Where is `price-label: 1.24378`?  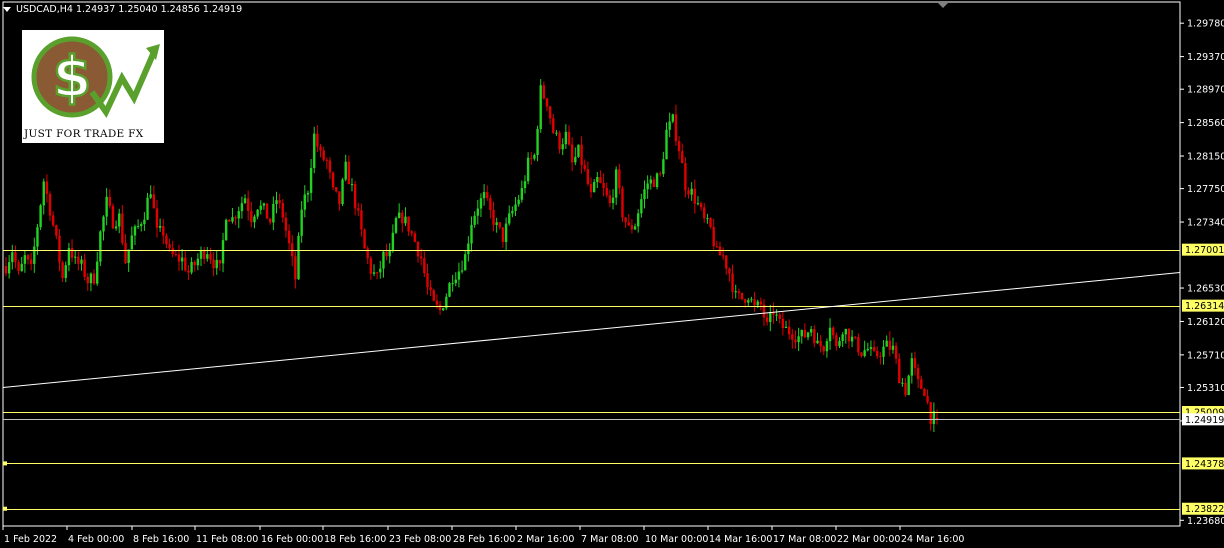 price-label: 1.24378 is located at coordinates (1204, 464).